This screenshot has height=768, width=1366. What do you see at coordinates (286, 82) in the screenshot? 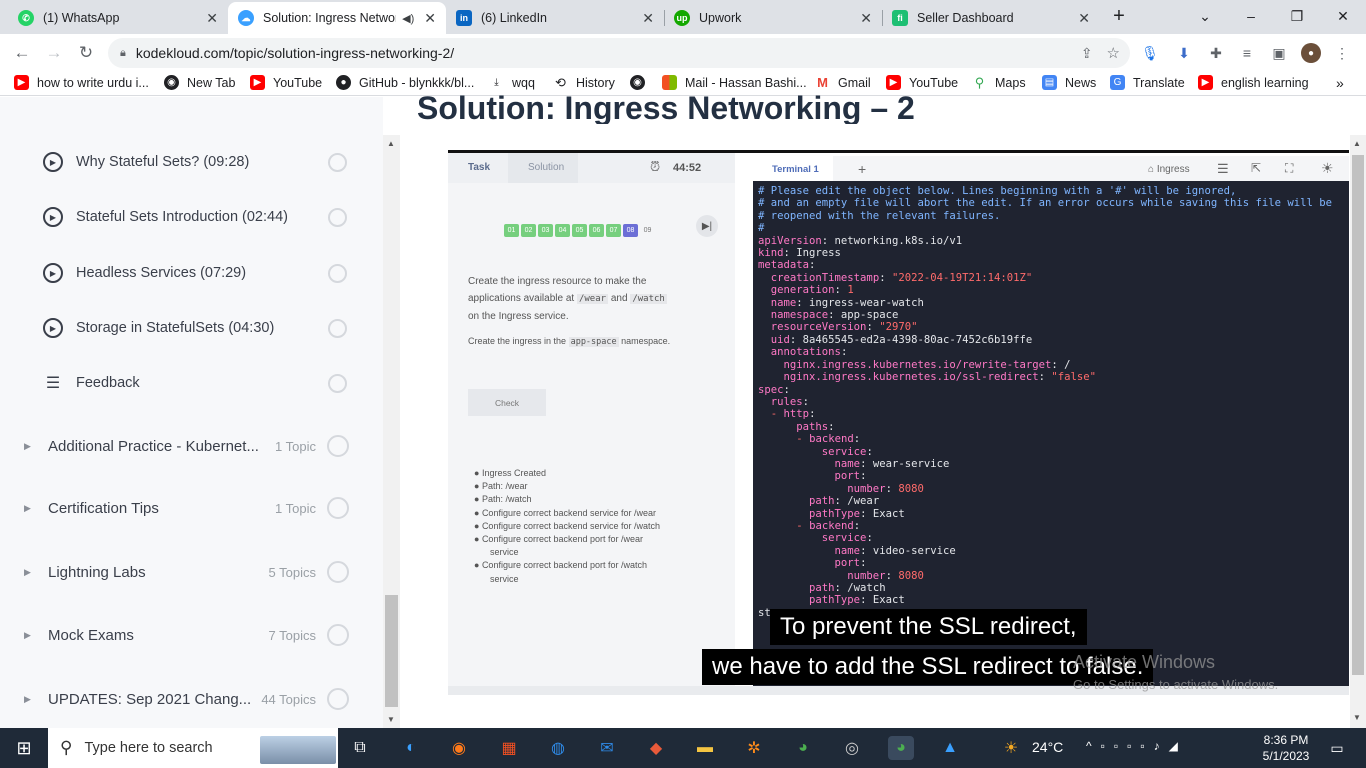
I see `bookmark-item: ▶ YouTube` at bounding box center [286, 82].